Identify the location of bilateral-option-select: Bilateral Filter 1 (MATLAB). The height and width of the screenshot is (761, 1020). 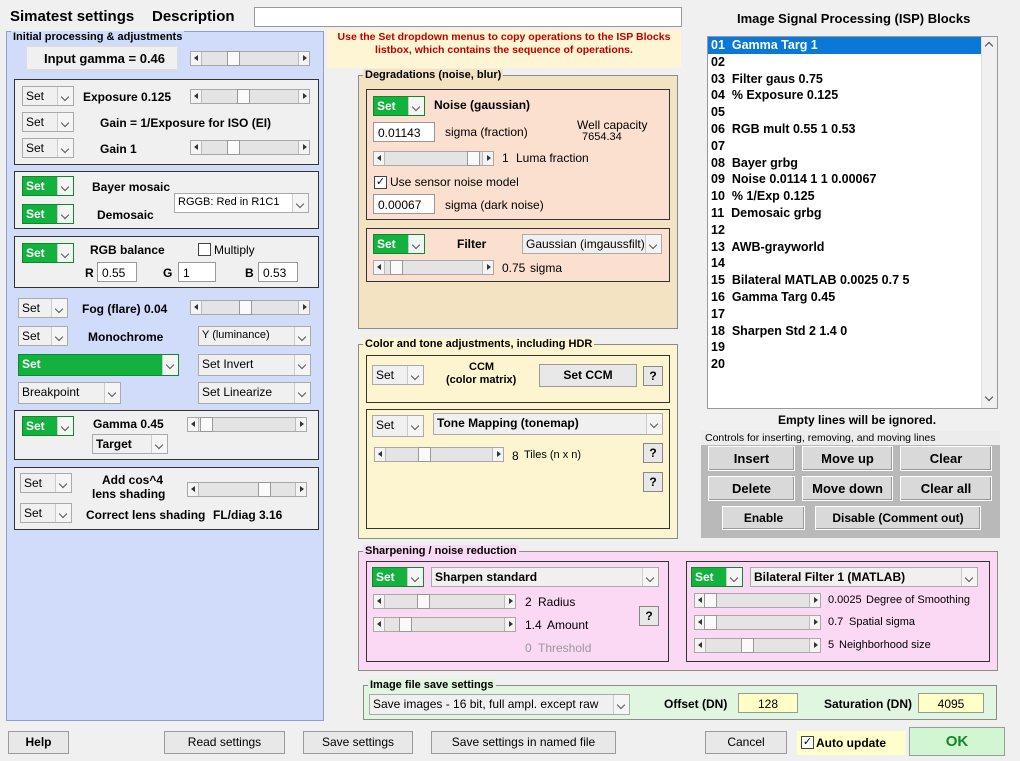
(864, 577).